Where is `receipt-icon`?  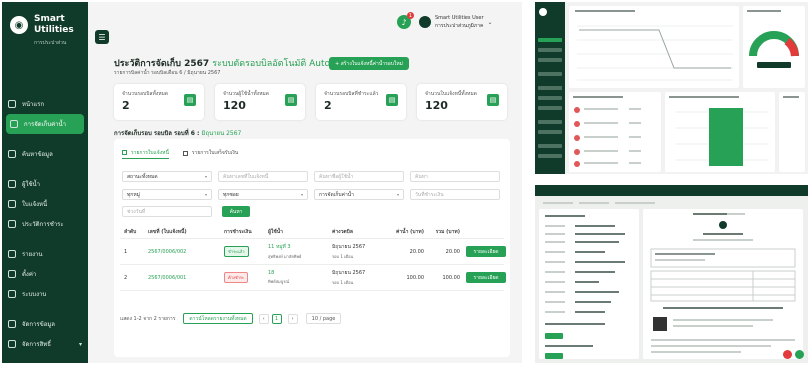 receipt-icon is located at coordinates (185, 153).